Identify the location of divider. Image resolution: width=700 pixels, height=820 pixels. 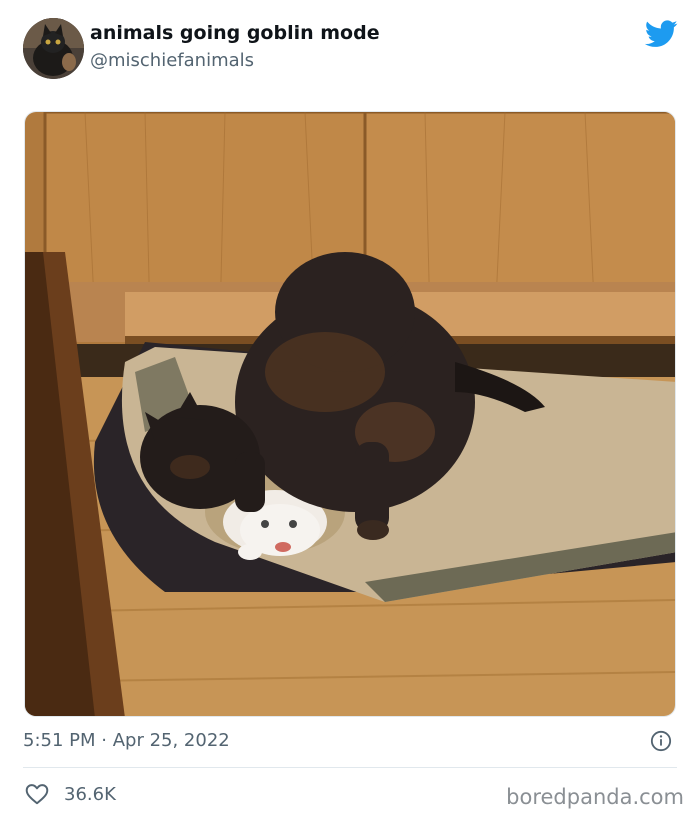
(350, 767).